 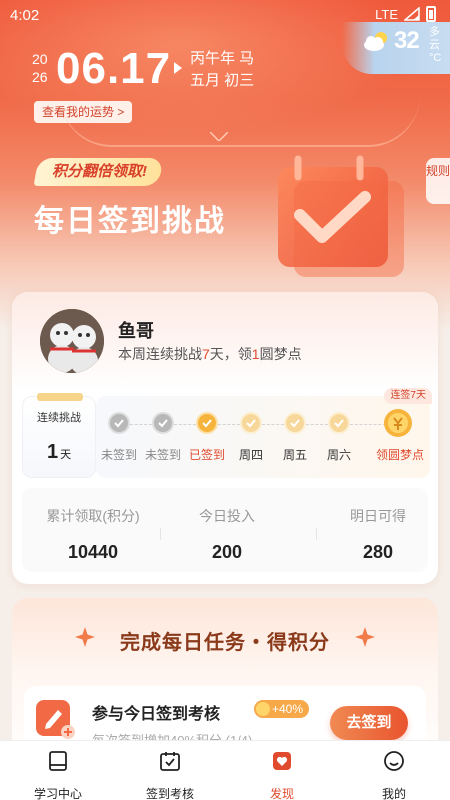 What do you see at coordinates (60, 397) in the screenshot?
I see `binder-clip-icon` at bounding box center [60, 397].